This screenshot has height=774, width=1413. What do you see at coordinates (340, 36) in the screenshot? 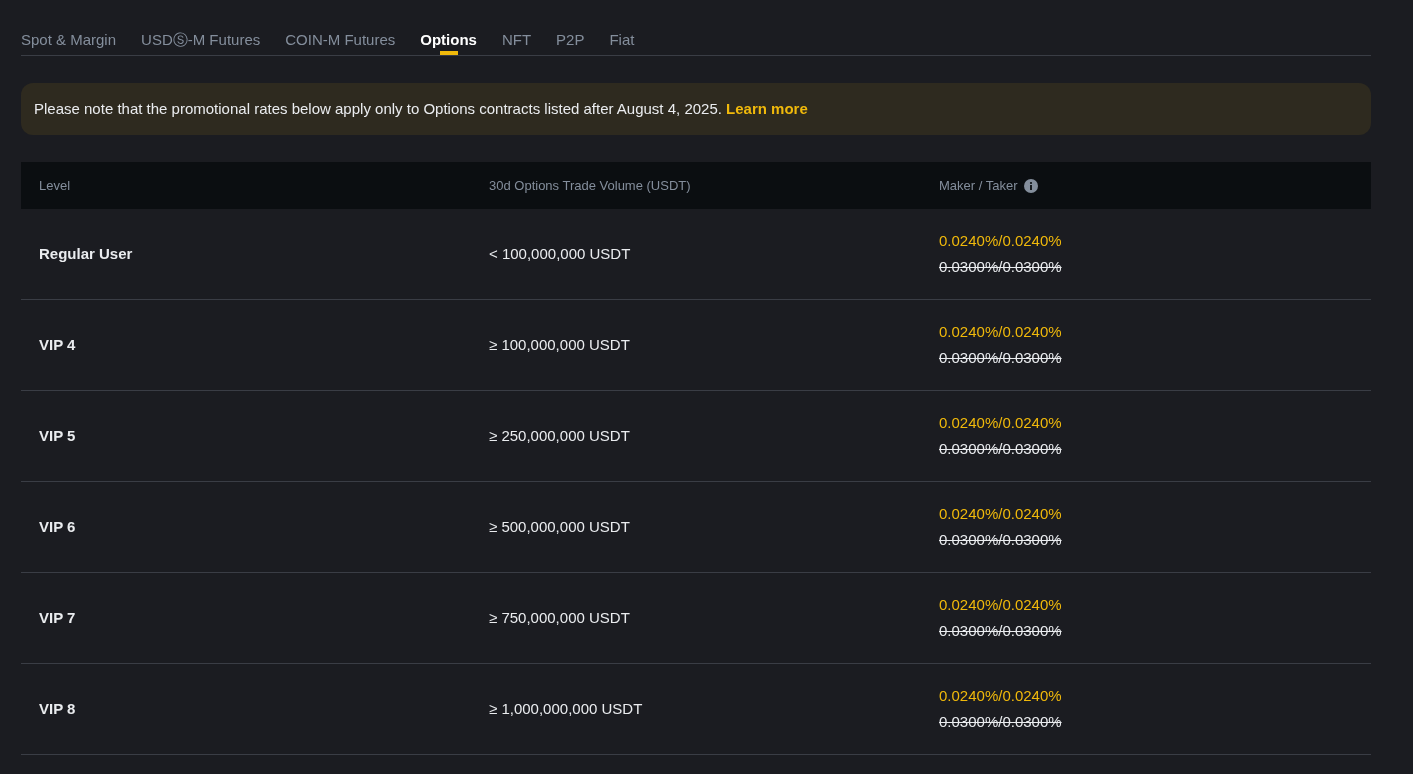
I see `tab: COIN-M Futures` at bounding box center [340, 36].